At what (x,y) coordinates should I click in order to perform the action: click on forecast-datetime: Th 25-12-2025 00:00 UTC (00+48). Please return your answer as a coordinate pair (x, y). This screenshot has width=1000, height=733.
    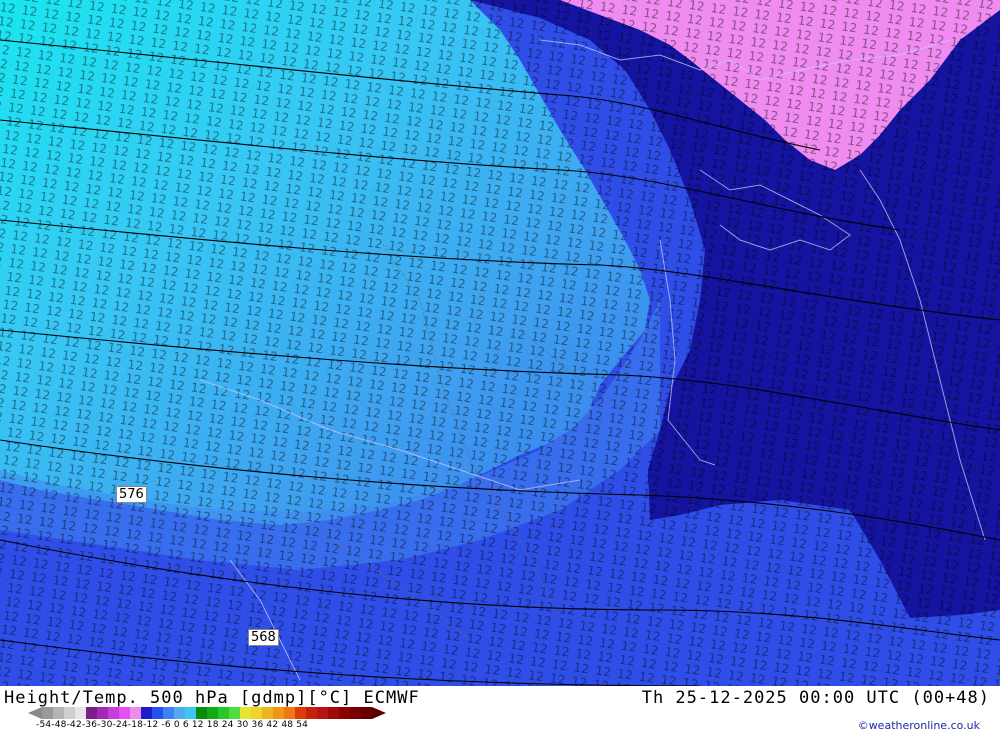
    Looking at the image, I should click on (815, 698).